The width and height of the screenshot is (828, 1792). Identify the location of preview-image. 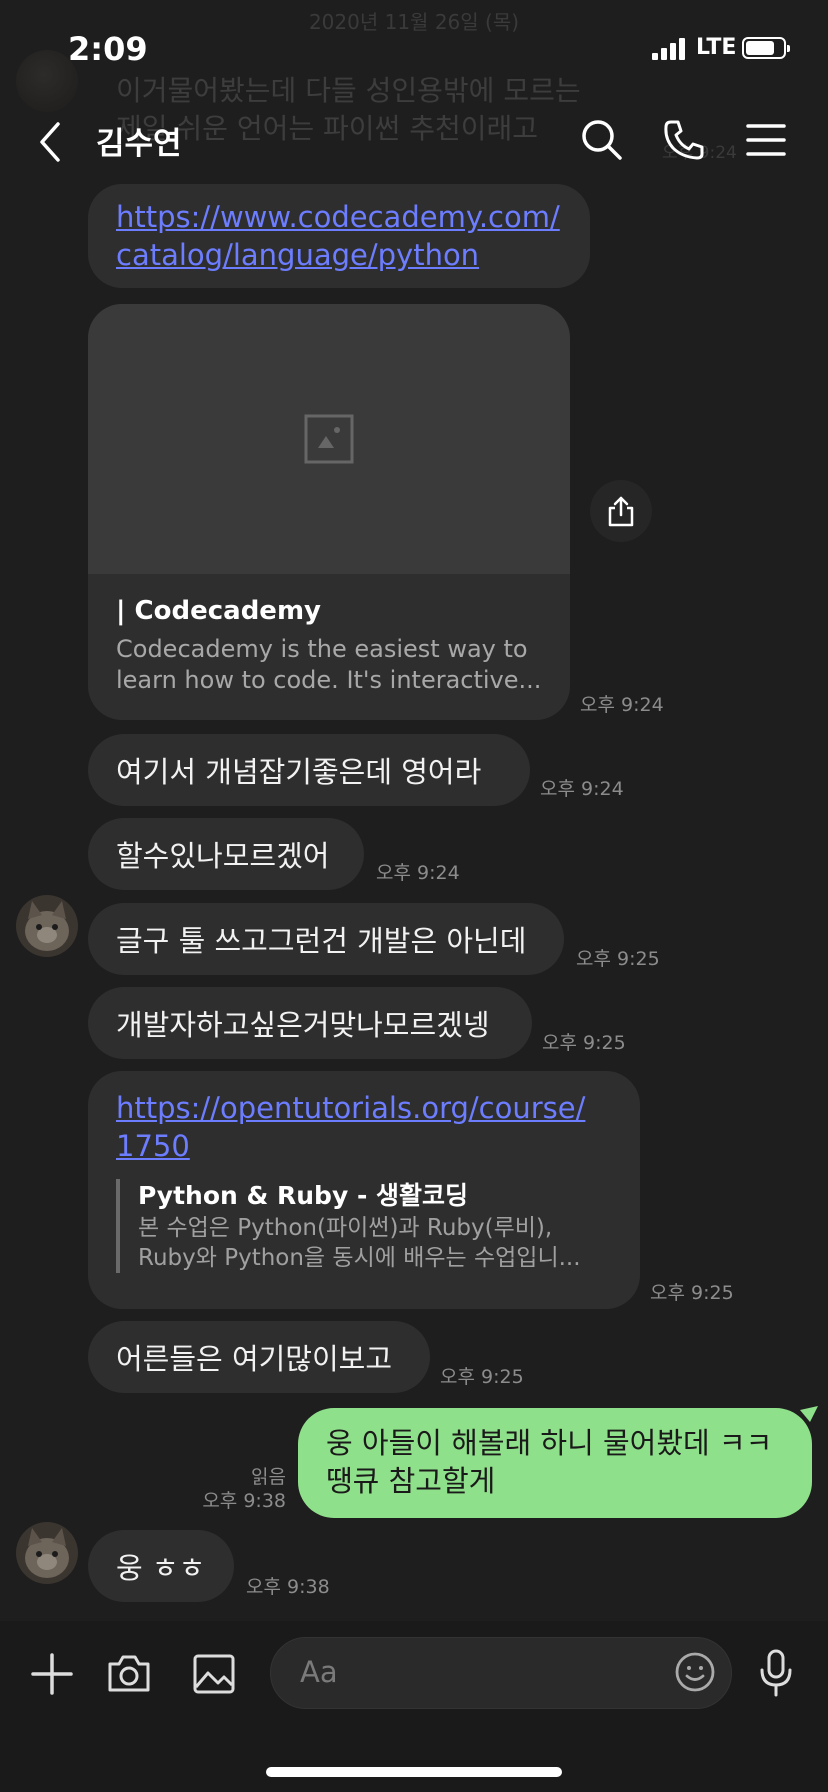
(329, 439).